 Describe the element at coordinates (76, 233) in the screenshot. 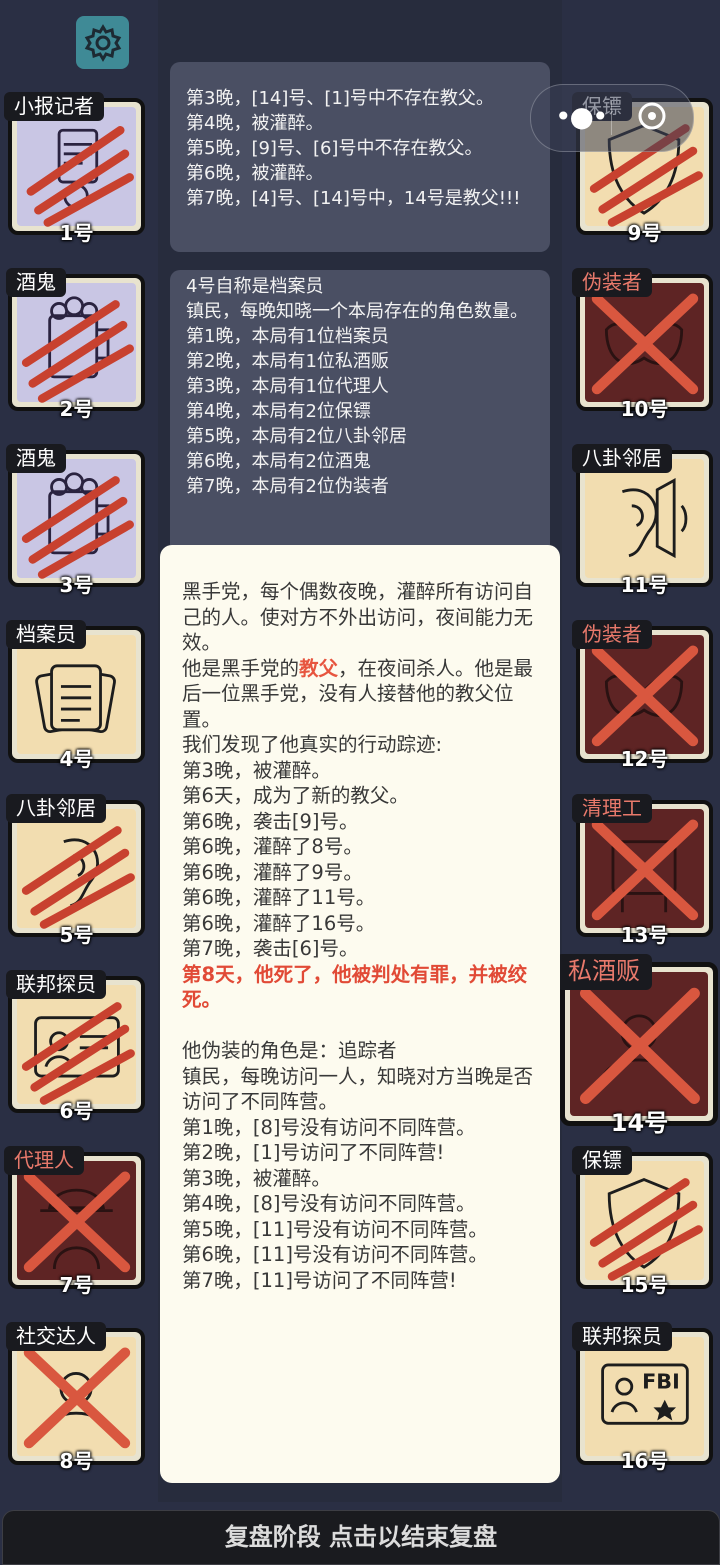

I see `player-number-1: 1号` at that location.